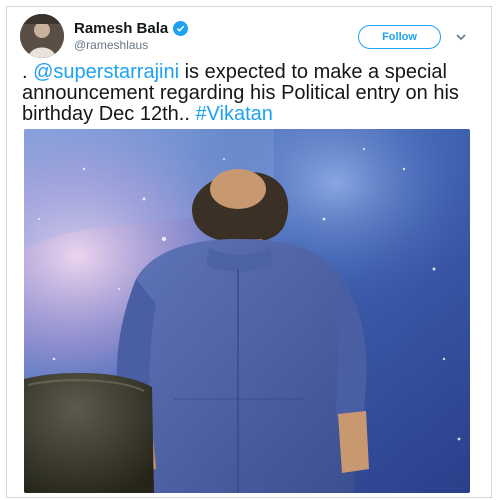 Image resolution: width=500 pixels, height=500 pixels. I want to click on user-handle: @rameshlaus, so click(111, 45).